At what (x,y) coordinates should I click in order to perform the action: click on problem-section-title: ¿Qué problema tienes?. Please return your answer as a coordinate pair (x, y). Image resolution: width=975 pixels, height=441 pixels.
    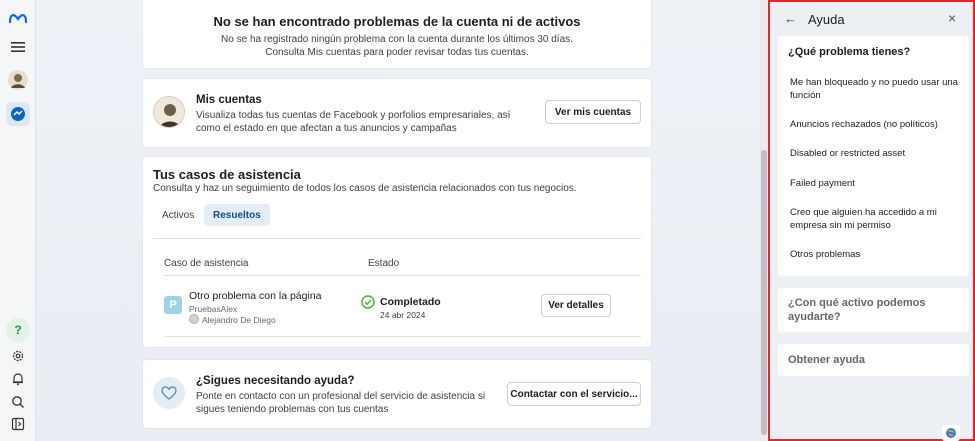
    Looking at the image, I should click on (849, 52).